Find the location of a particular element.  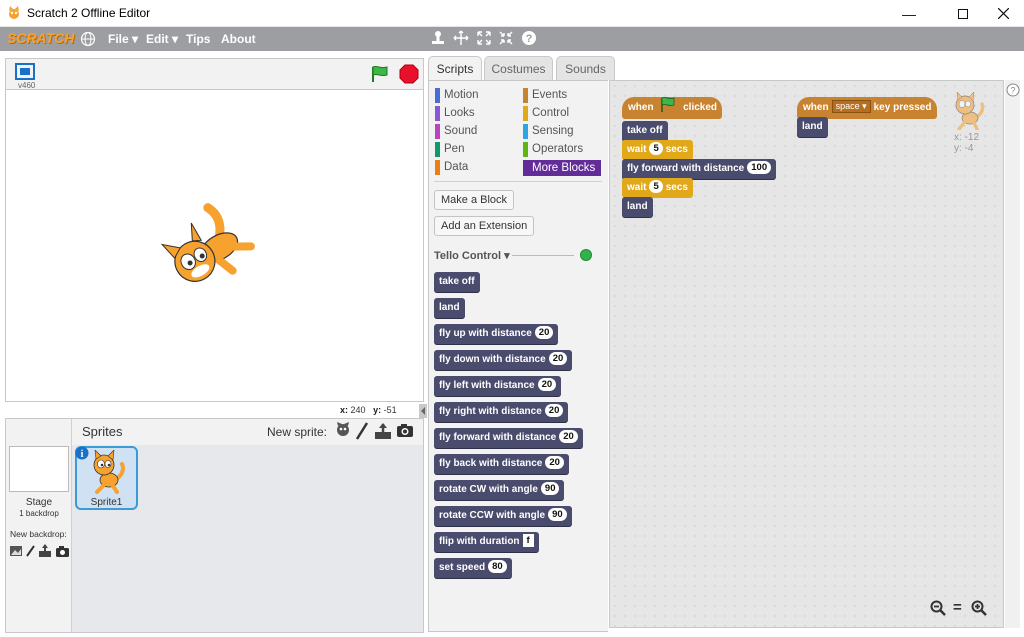

scratch-logo: SCRATCH is located at coordinates (40, 38).